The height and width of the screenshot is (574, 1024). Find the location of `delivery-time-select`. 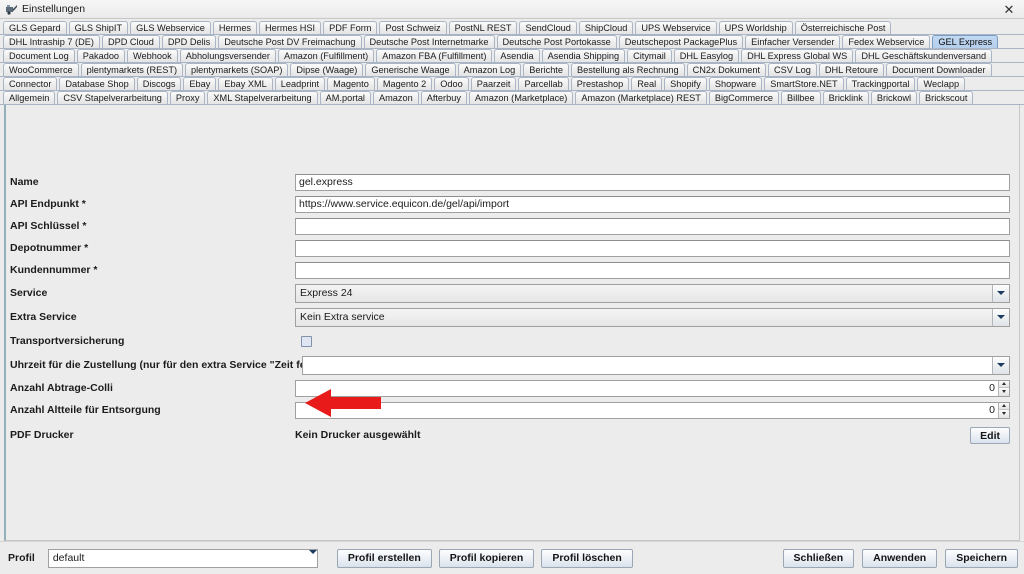

delivery-time-select is located at coordinates (656, 365).